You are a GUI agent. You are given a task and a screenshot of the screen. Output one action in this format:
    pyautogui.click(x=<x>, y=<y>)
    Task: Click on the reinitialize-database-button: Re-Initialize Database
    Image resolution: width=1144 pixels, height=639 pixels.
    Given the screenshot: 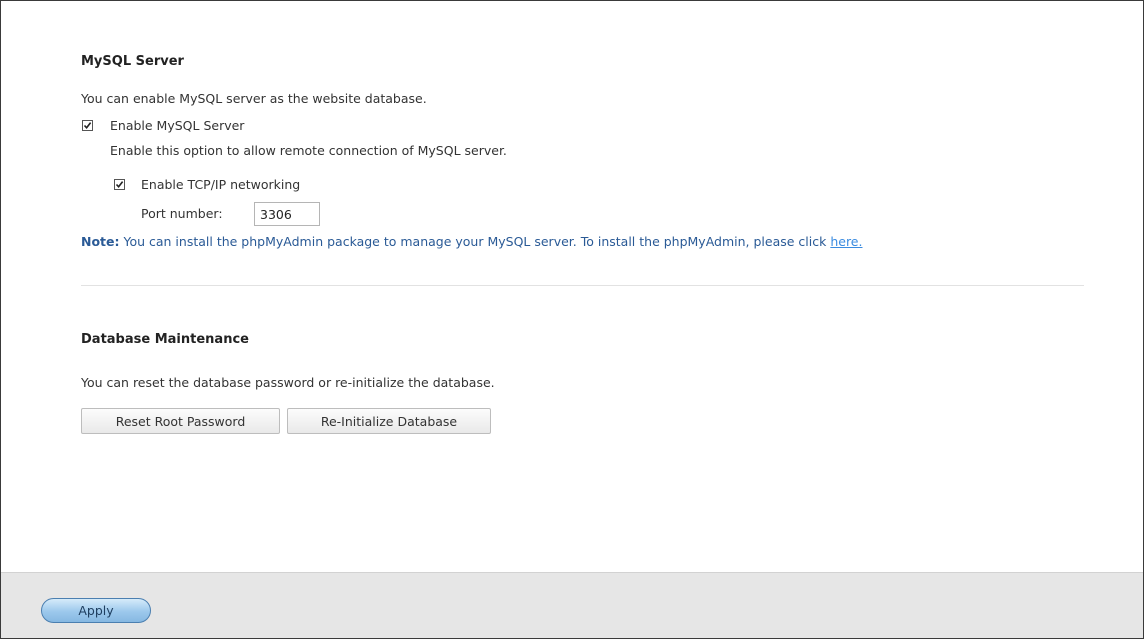 What is the action you would take?
    pyautogui.click(x=389, y=421)
    